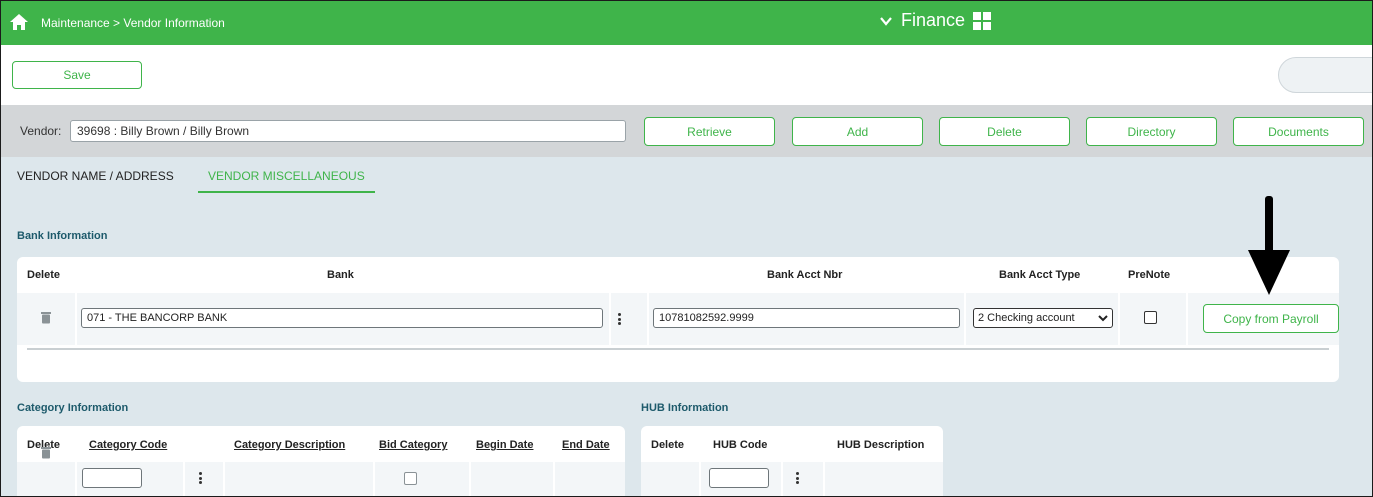 The height and width of the screenshot is (497, 1373). Describe the element at coordinates (586, 445) in the screenshot. I see `category-col-end-date: End Date` at that location.